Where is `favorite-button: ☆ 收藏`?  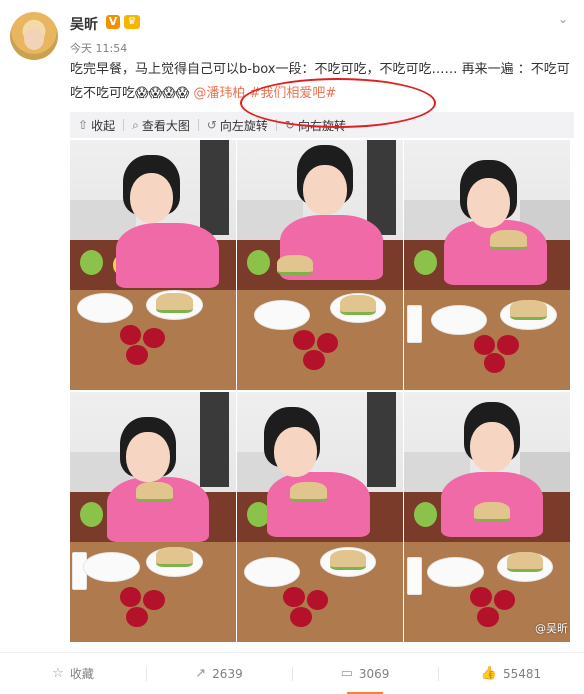 favorite-button: ☆ 收藏 is located at coordinates (73, 673).